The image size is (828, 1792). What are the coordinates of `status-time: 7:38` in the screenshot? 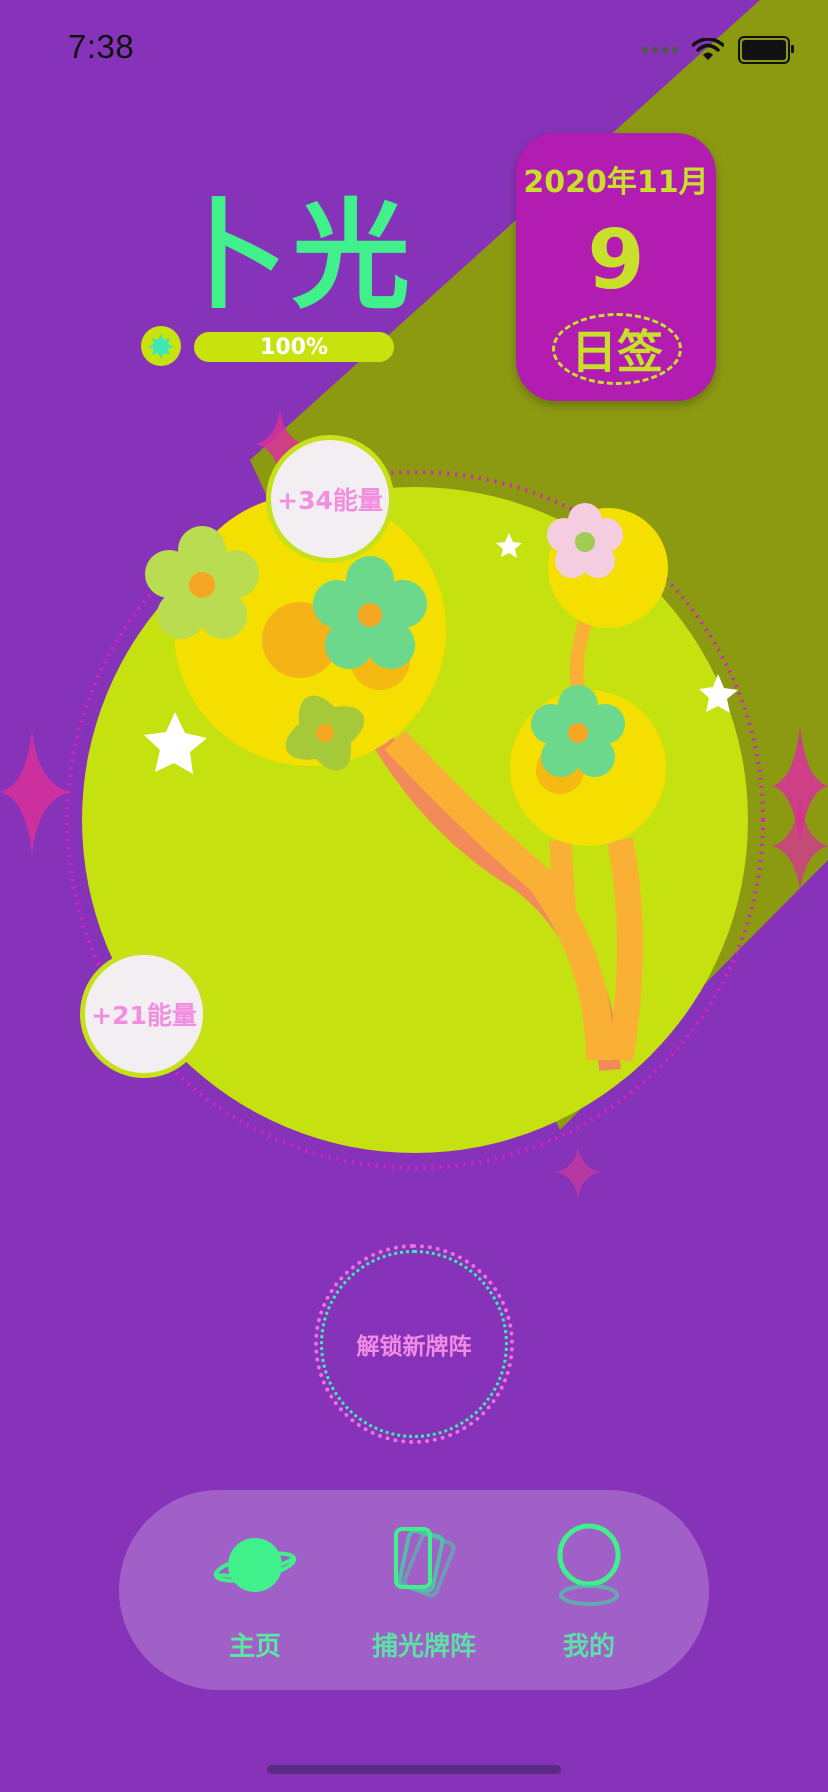 It's located at (101, 46).